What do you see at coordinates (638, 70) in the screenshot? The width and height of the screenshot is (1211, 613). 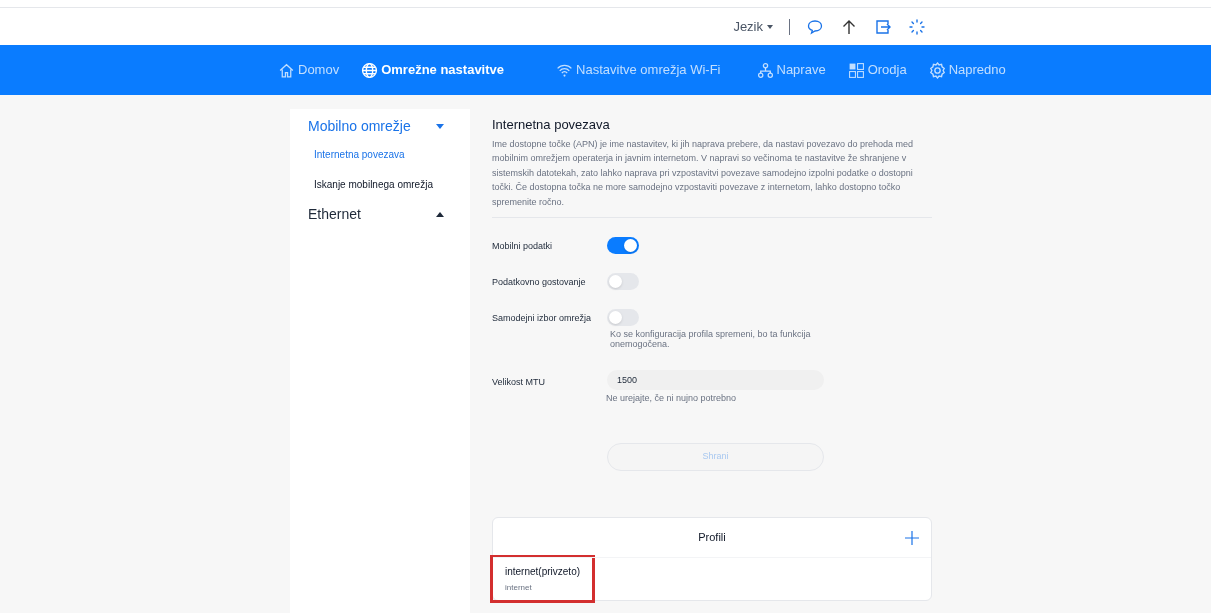 I see `nav-tab: Nastavitve omrežja Wi-Fi` at bounding box center [638, 70].